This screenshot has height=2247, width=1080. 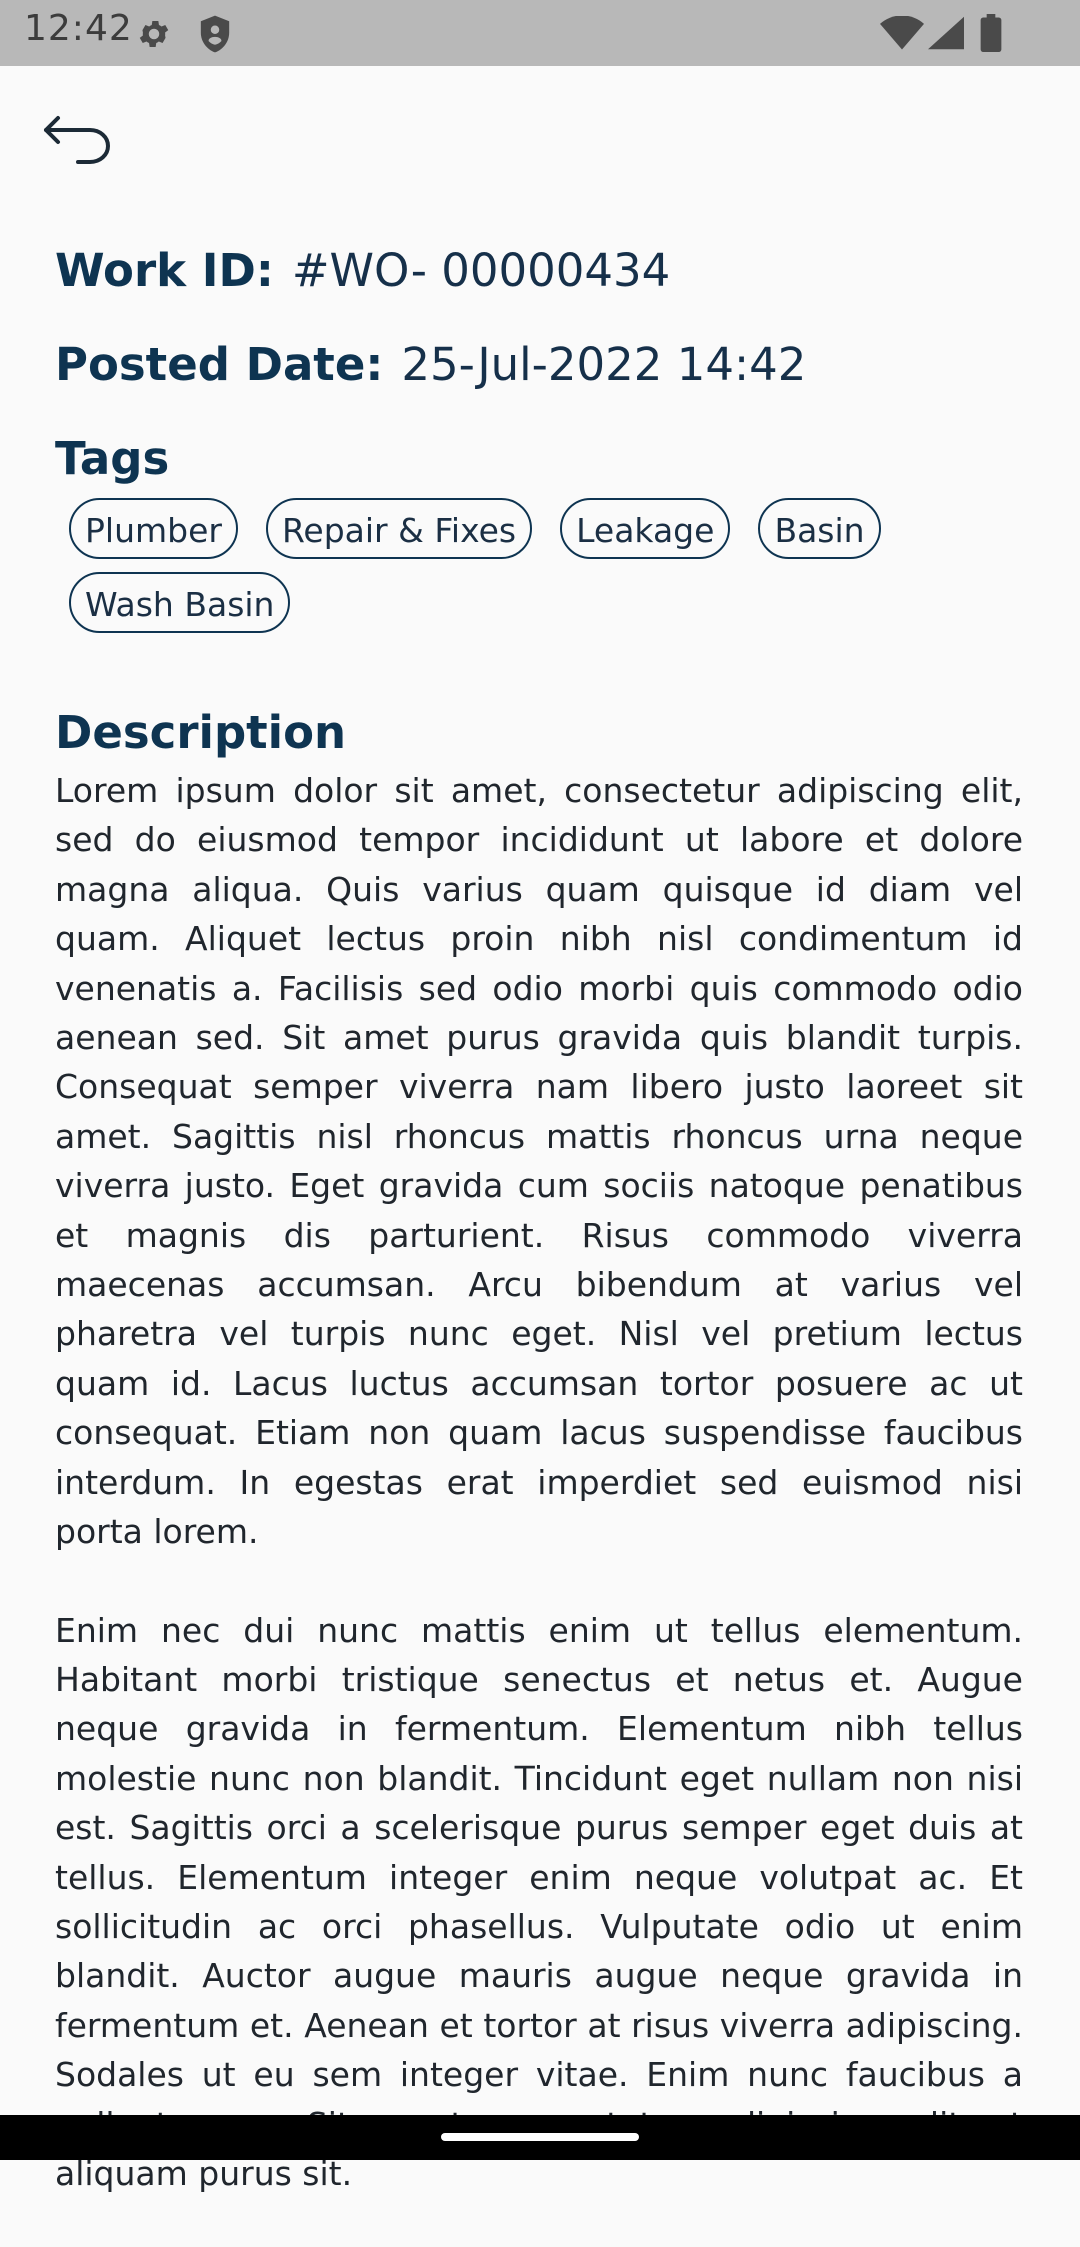 I want to click on wifi-icon, so click(x=902, y=34).